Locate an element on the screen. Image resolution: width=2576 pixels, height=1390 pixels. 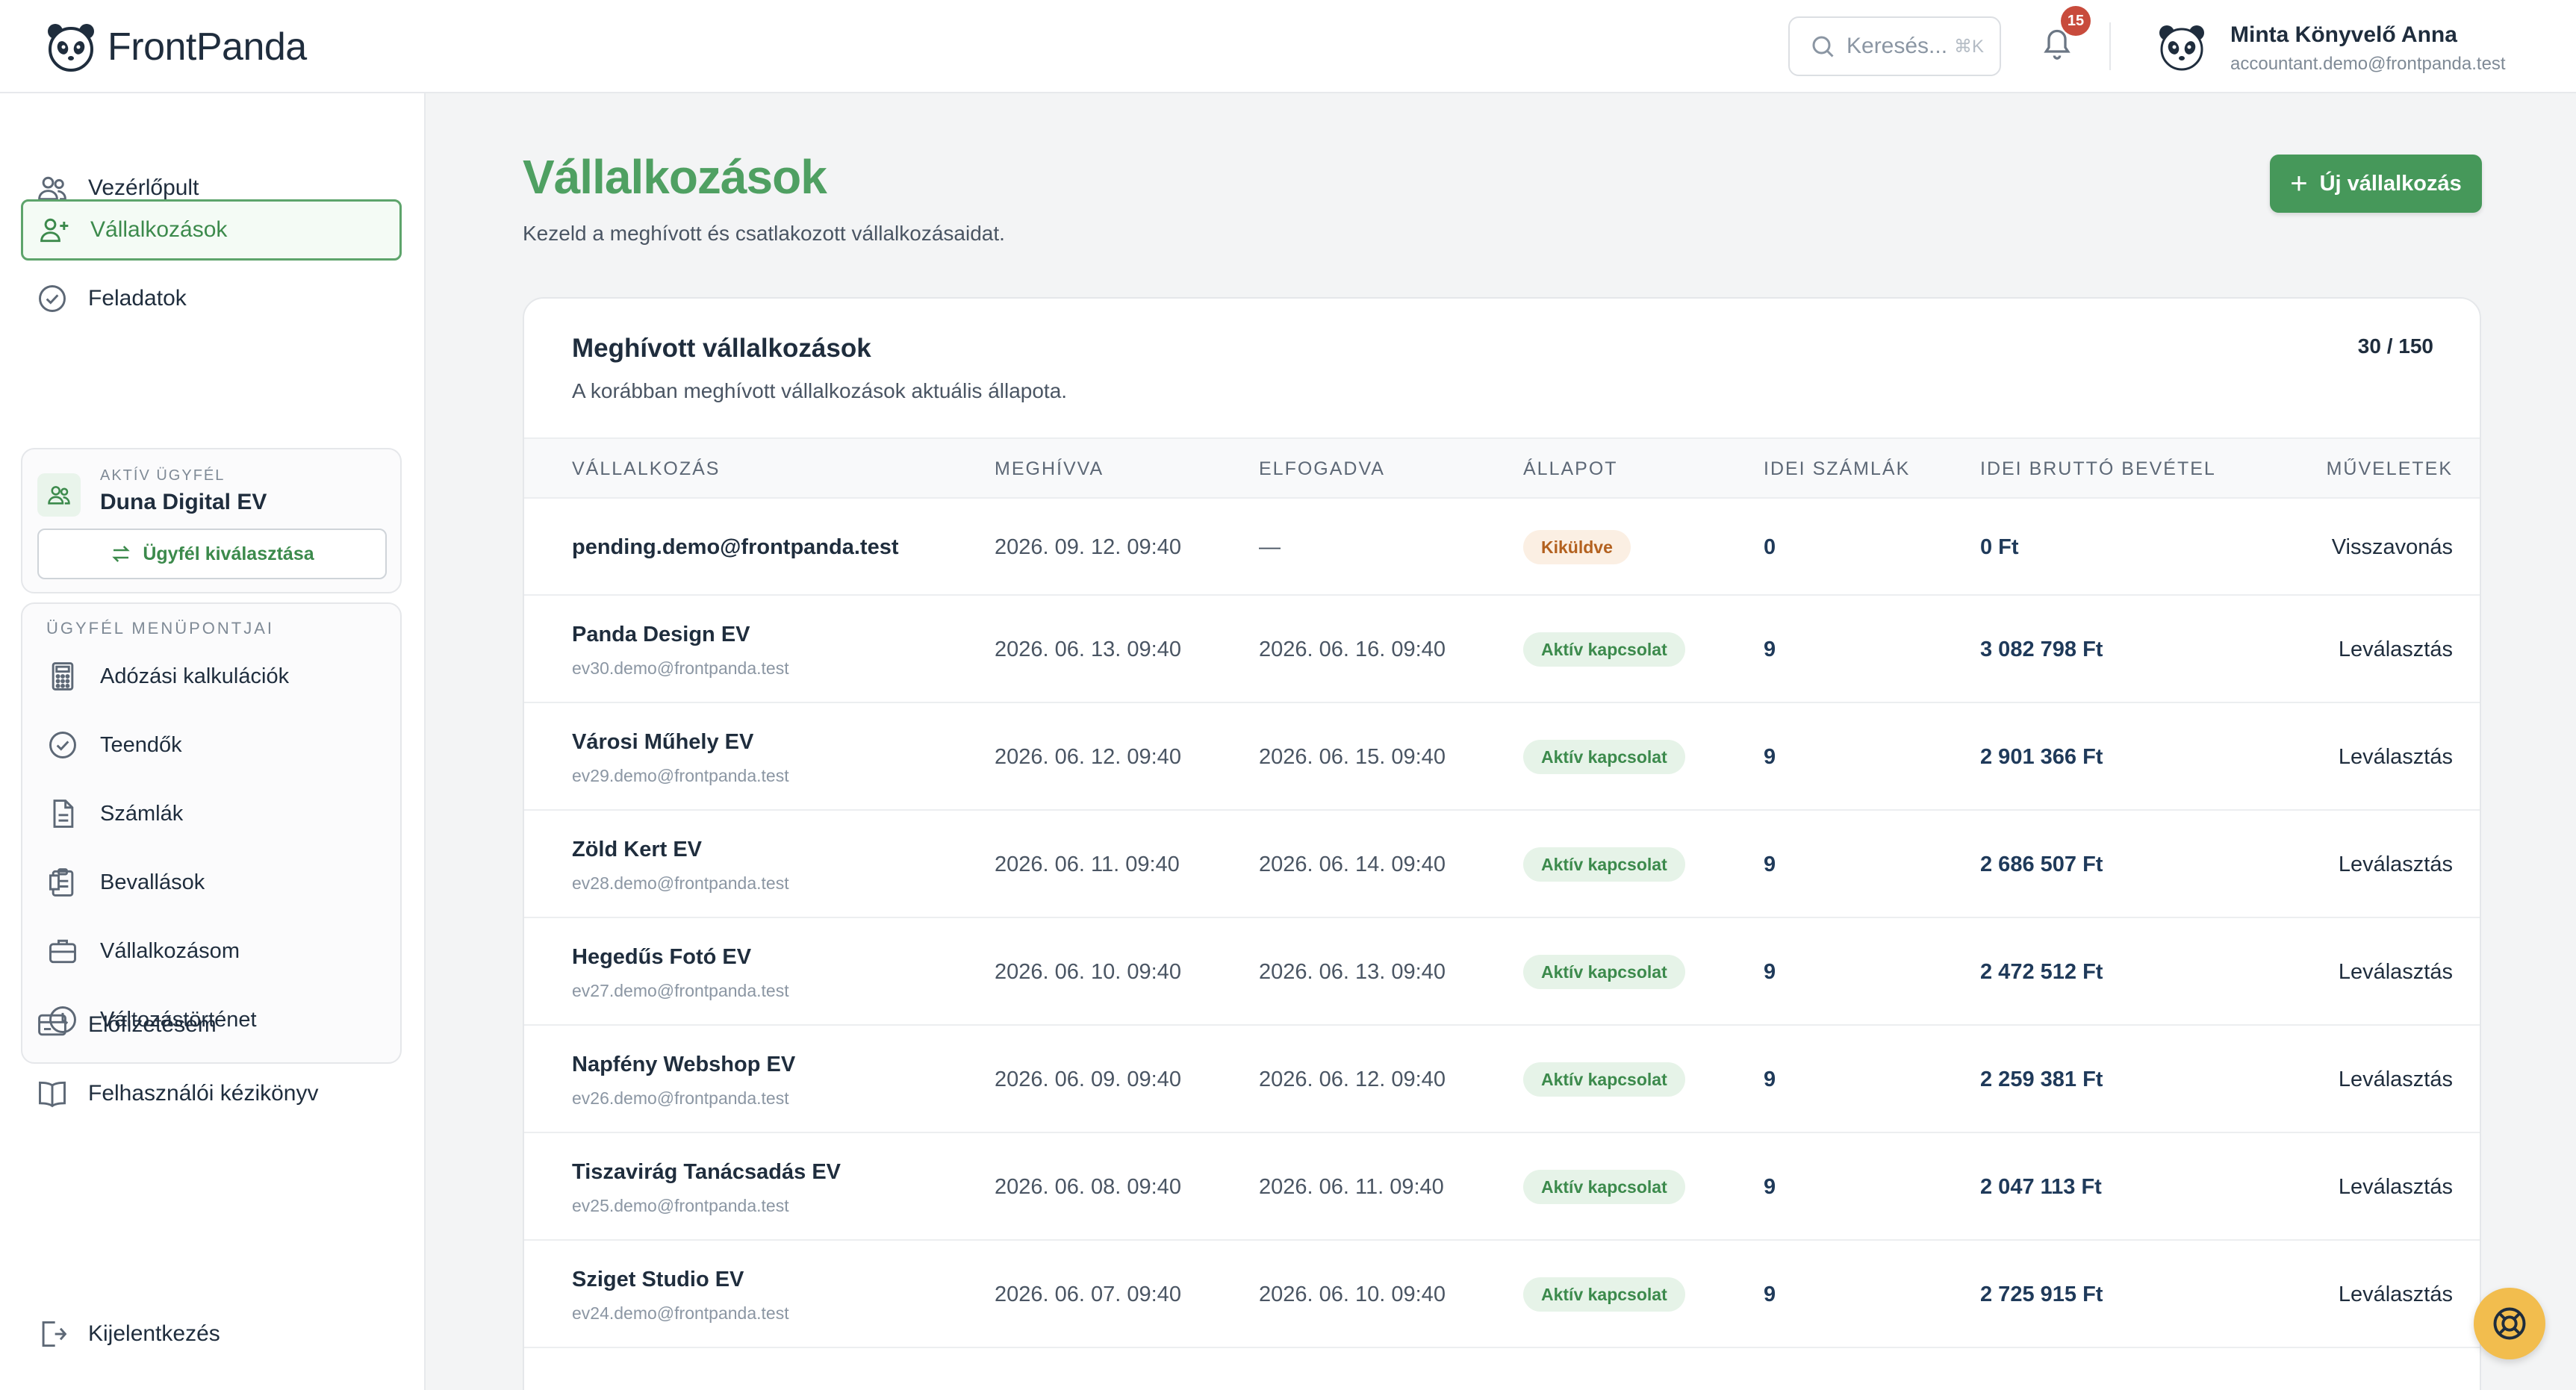
user-email: accountant.demo@frontpanda.test is located at coordinates (2368, 64).